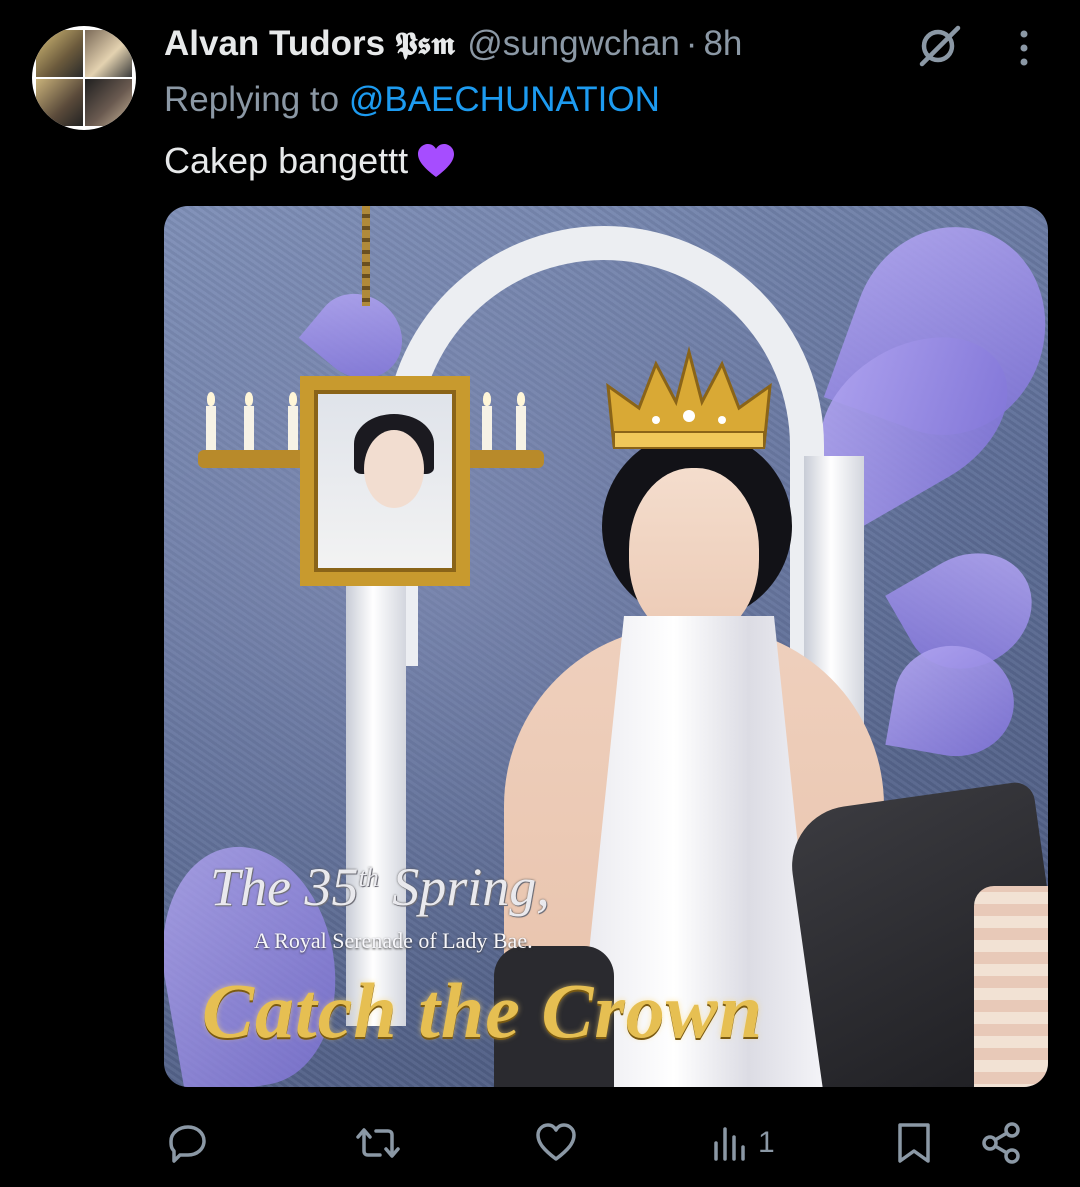 This screenshot has width=1080, height=1187. I want to click on repost-icon, so click(378, 1143).